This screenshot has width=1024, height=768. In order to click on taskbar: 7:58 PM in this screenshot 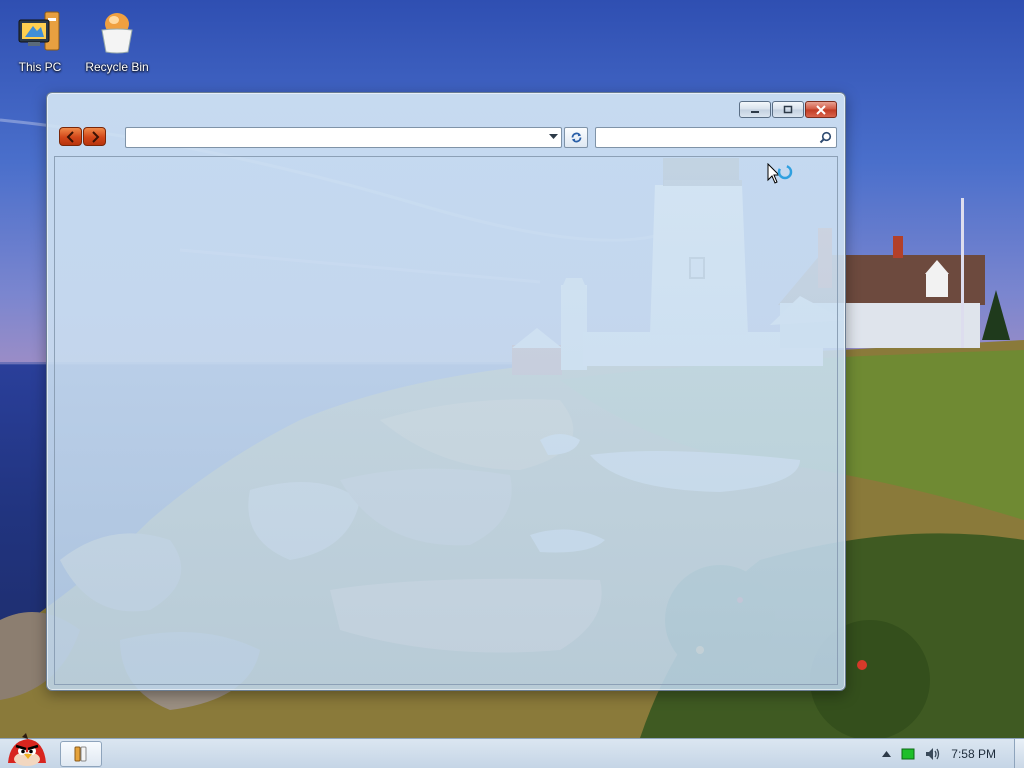, I will do `click(512, 750)`.